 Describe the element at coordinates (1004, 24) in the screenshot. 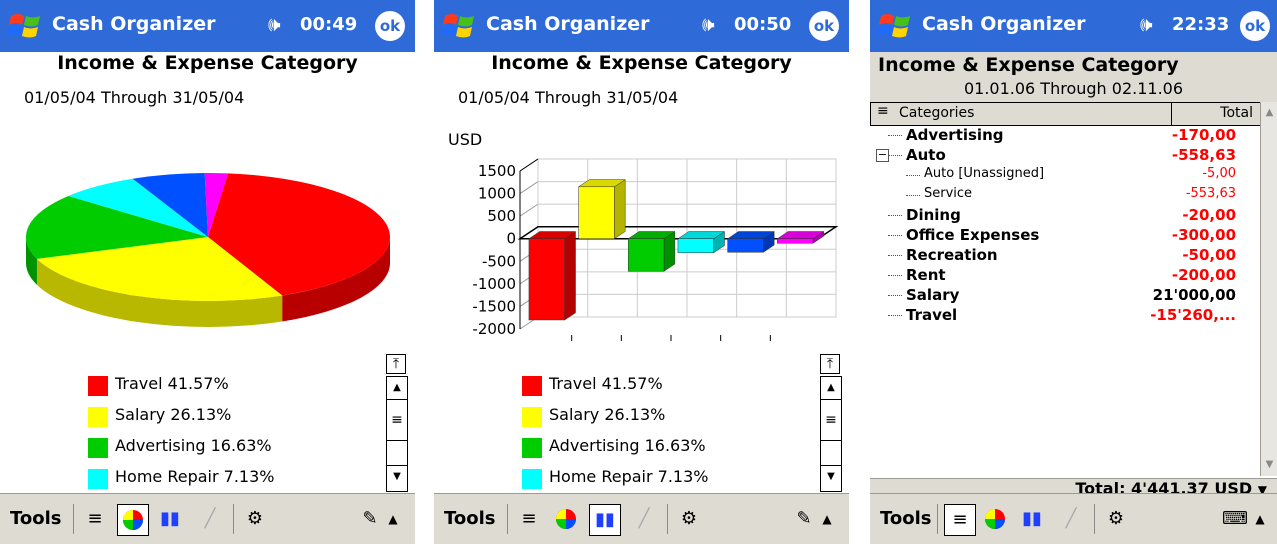

I see `app-title: Cash Organizer` at that location.